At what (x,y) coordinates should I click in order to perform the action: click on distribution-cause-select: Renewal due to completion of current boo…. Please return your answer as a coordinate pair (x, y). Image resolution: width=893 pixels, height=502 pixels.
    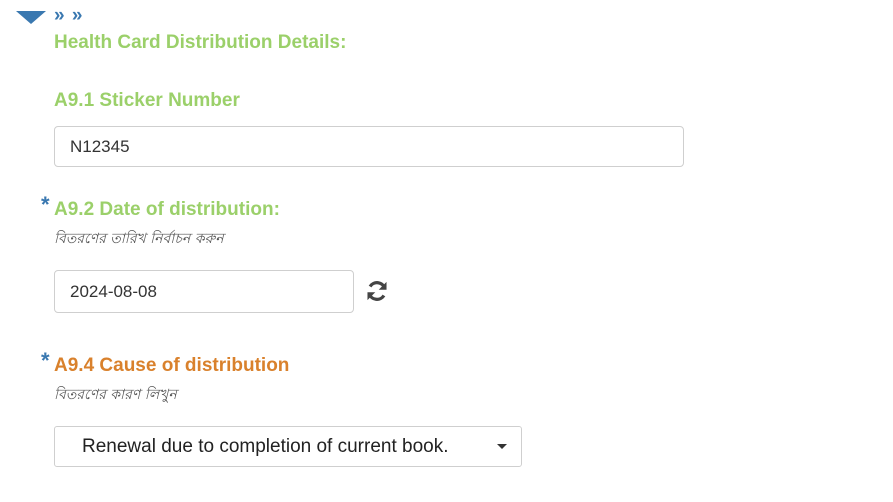
    Looking at the image, I should click on (288, 446).